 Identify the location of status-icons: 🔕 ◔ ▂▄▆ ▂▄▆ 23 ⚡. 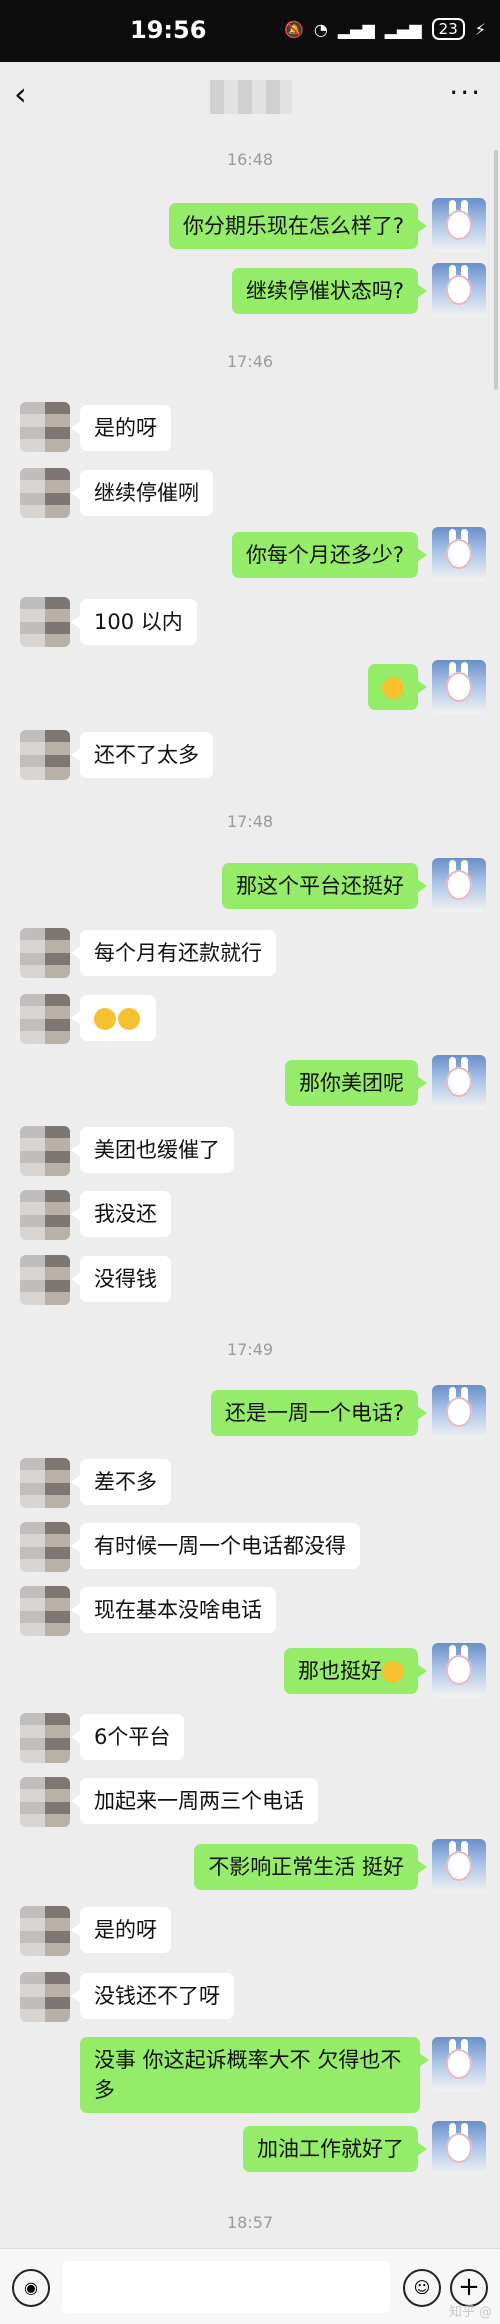
(385, 29).